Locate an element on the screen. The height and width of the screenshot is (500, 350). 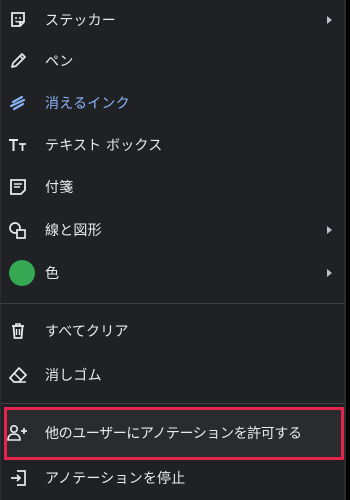
pen-icon is located at coordinates (18, 61).